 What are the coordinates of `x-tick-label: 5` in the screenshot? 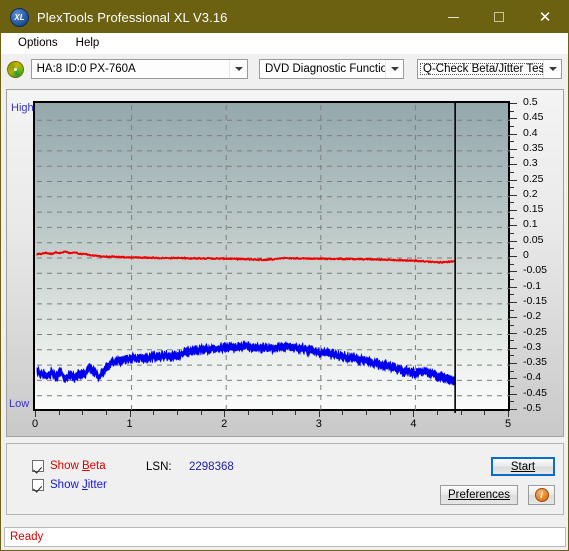 It's located at (508, 424).